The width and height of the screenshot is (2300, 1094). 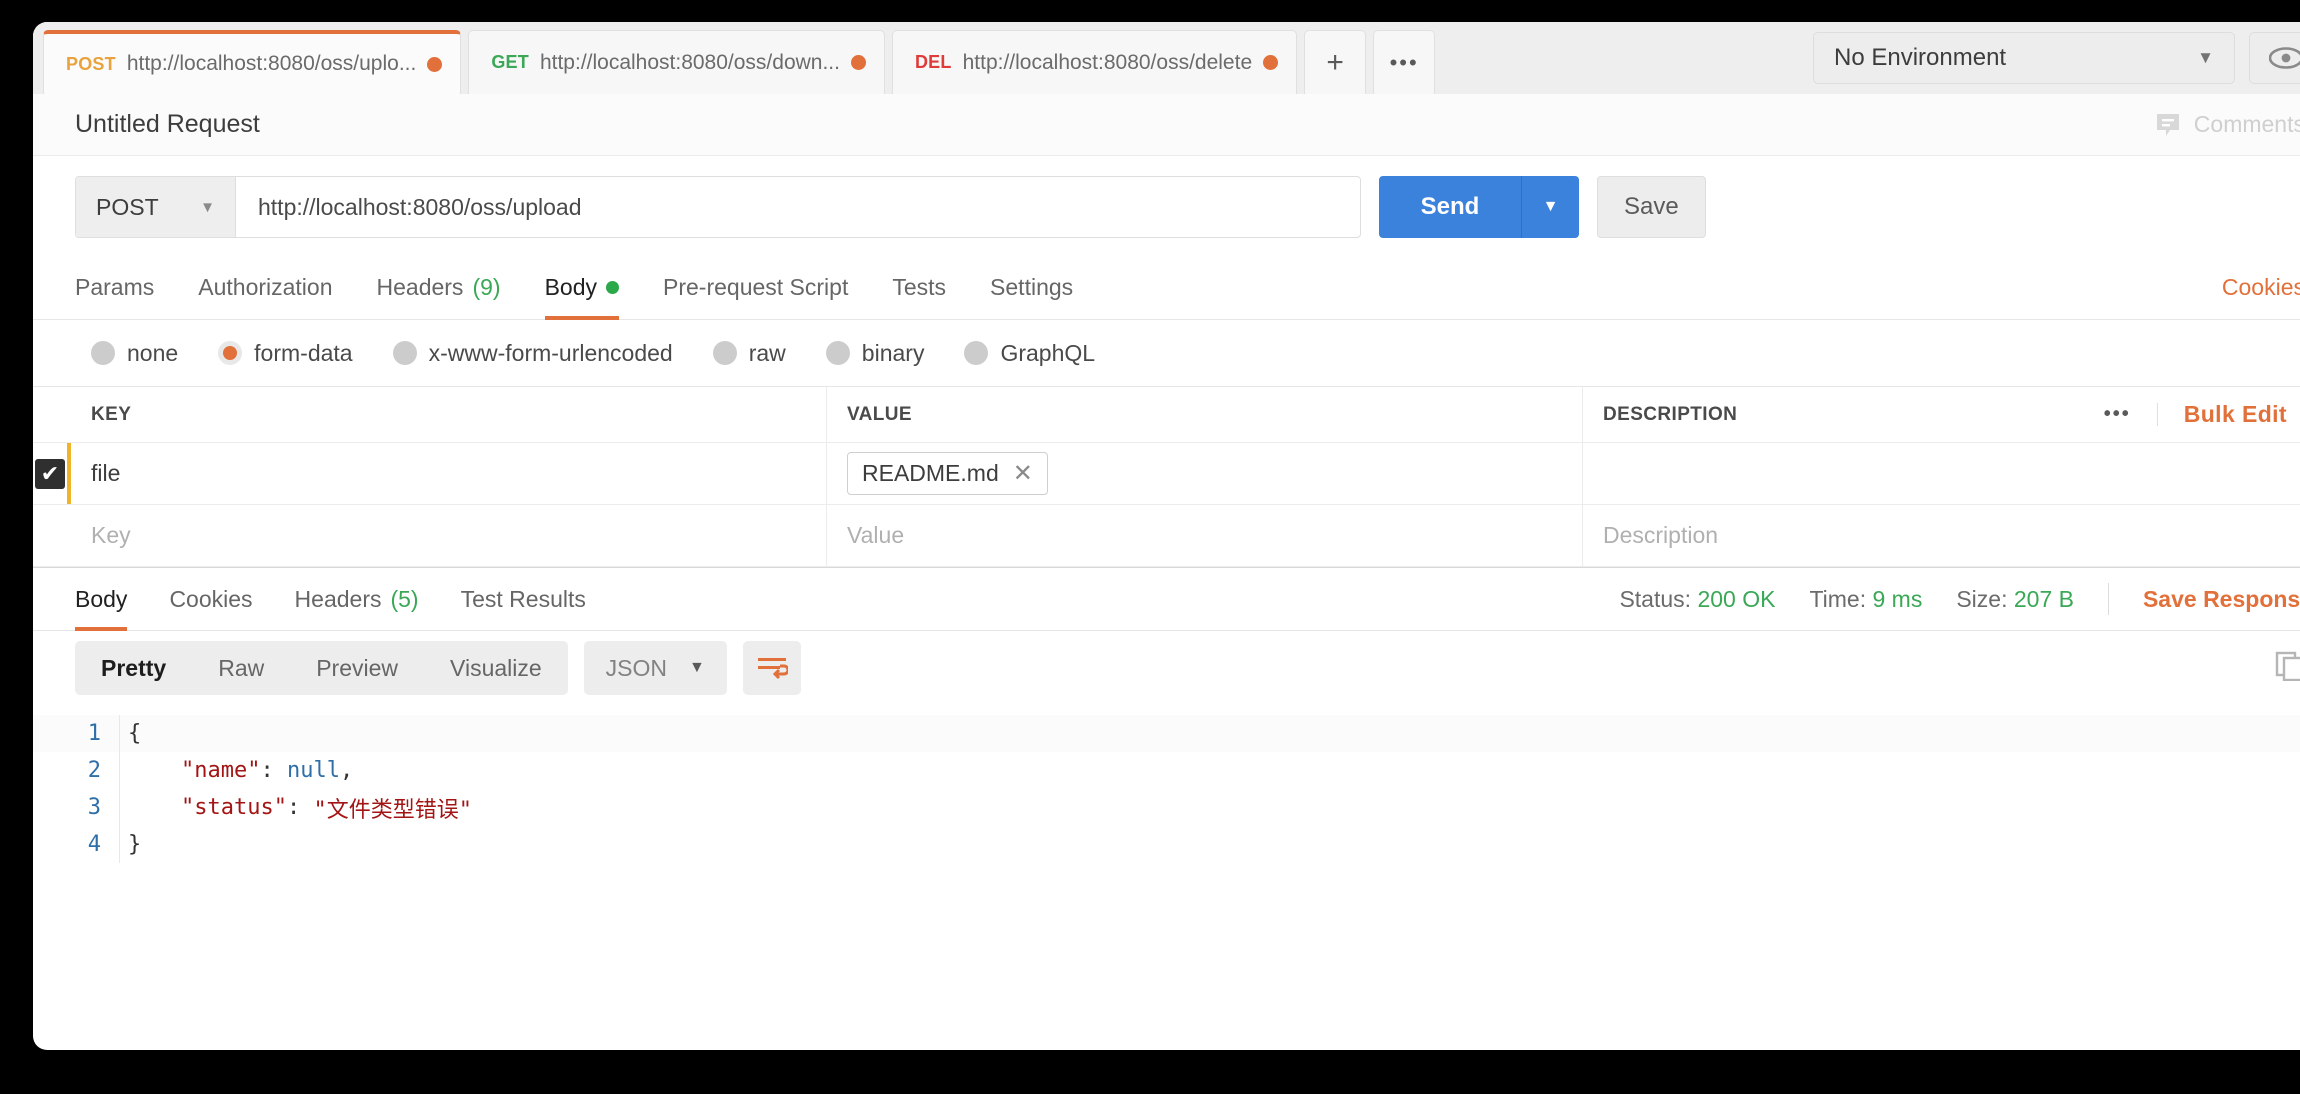 I want to click on tab-tests-label: Tests, so click(x=919, y=287).